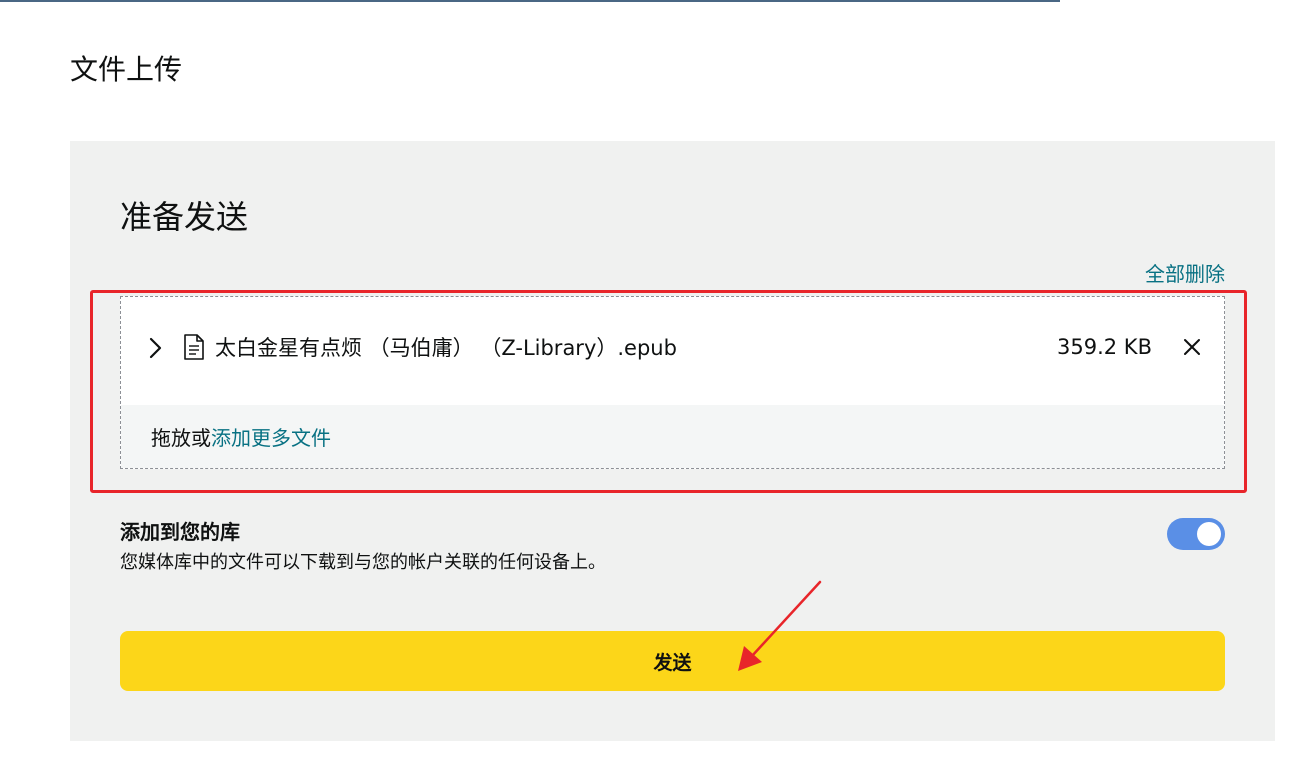 The image size is (1314, 767). Describe the element at coordinates (184, 217) in the screenshot. I see `panel-title: 准备发送` at that location.